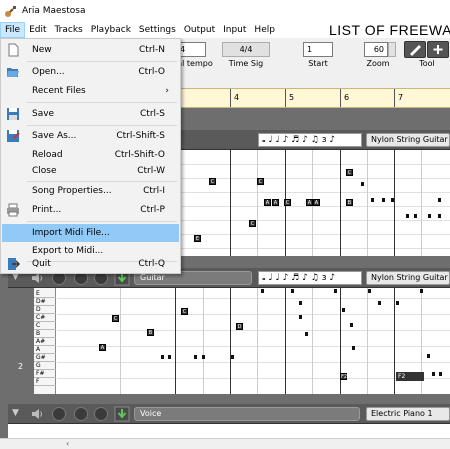 The image size is (450, 449). I want to click on pencil-icon, so click(415, 50).